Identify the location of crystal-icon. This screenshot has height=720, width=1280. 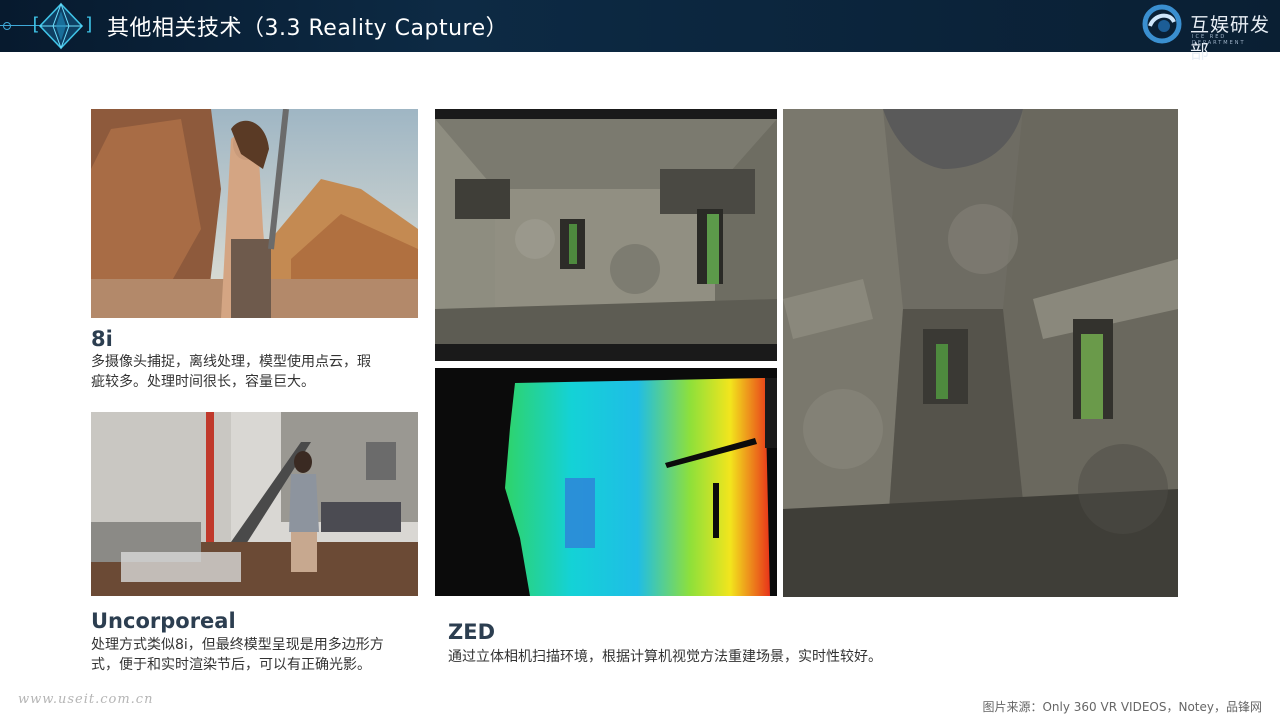
(61, 26).